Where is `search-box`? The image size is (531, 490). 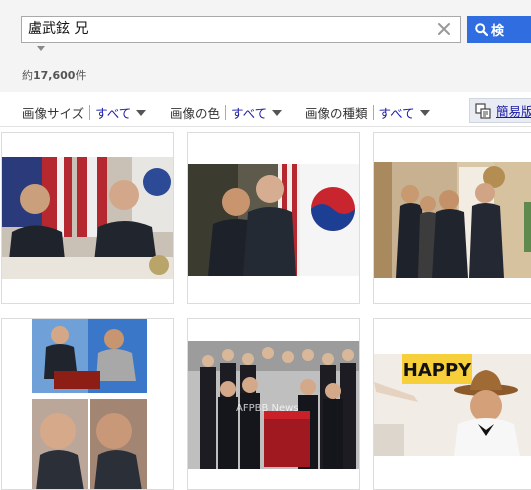
search-box is located at coordinates (241, 29).